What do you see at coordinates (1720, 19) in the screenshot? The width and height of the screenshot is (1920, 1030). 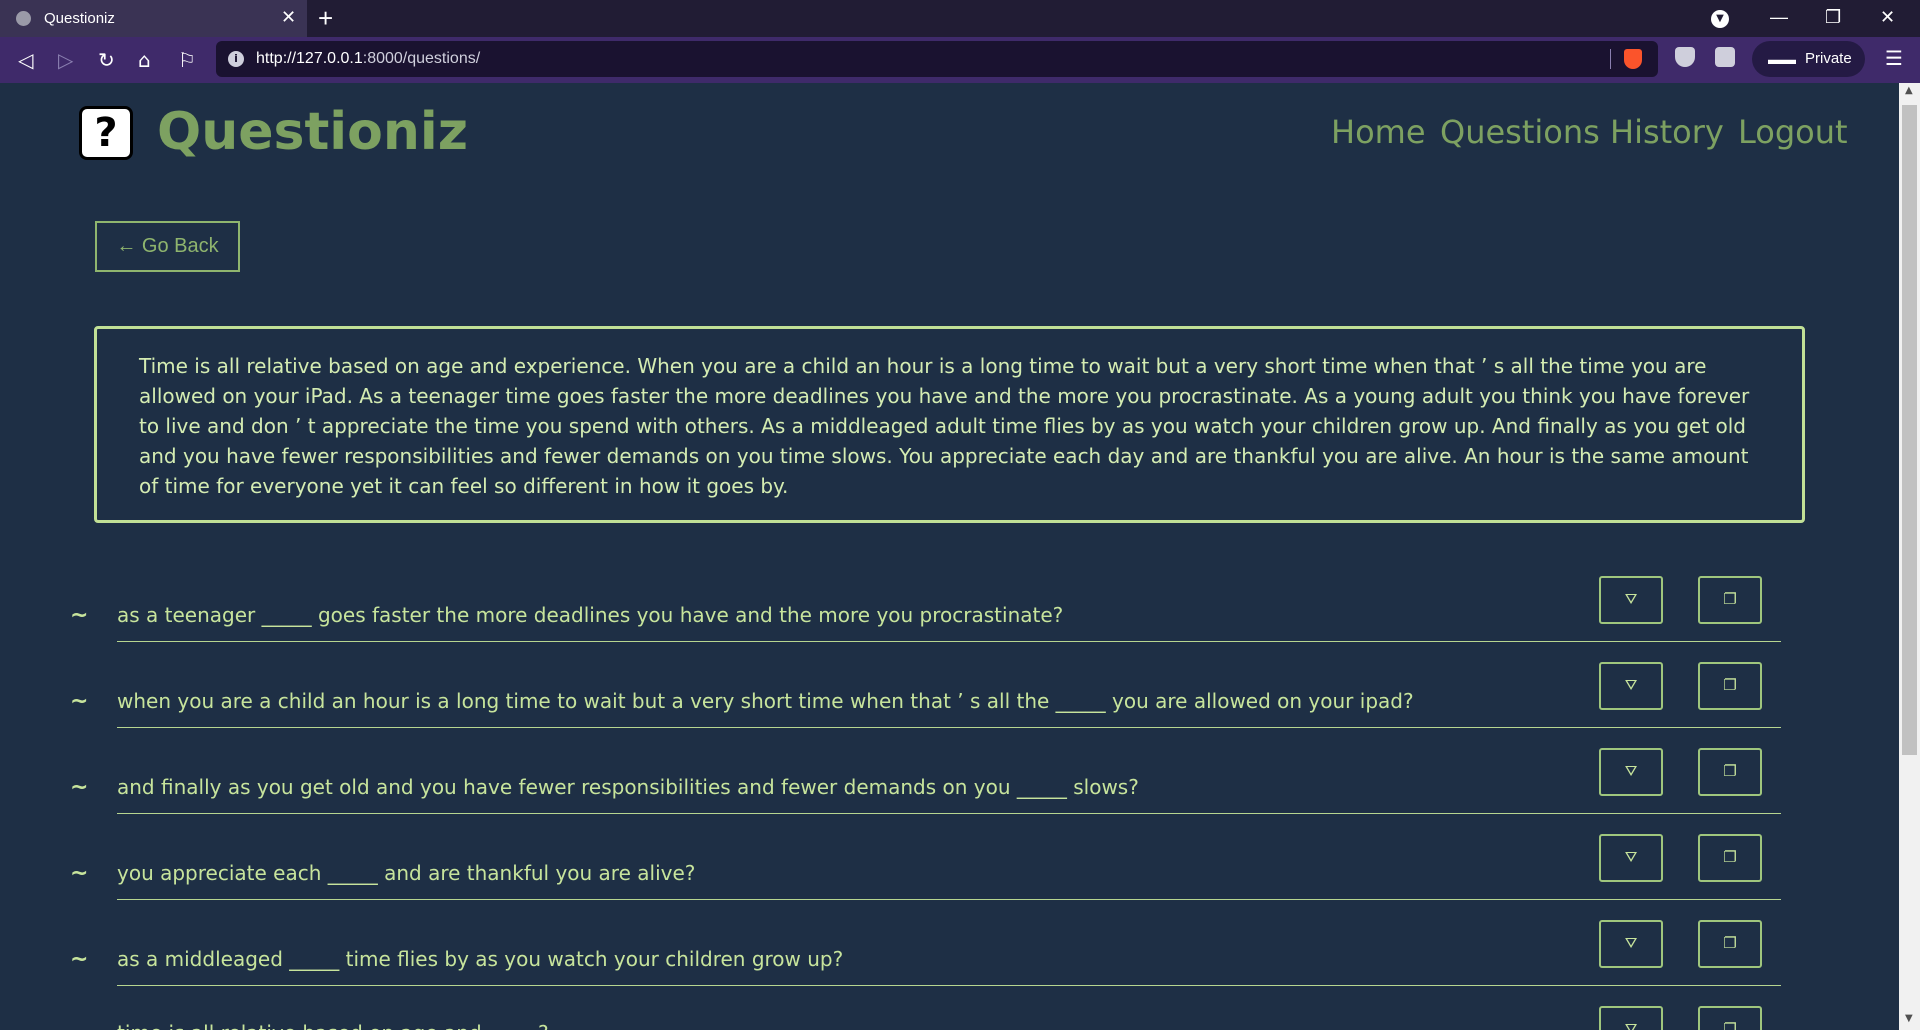 I see `tab-search-icon: ▼` at bounding box center [1720, 19].